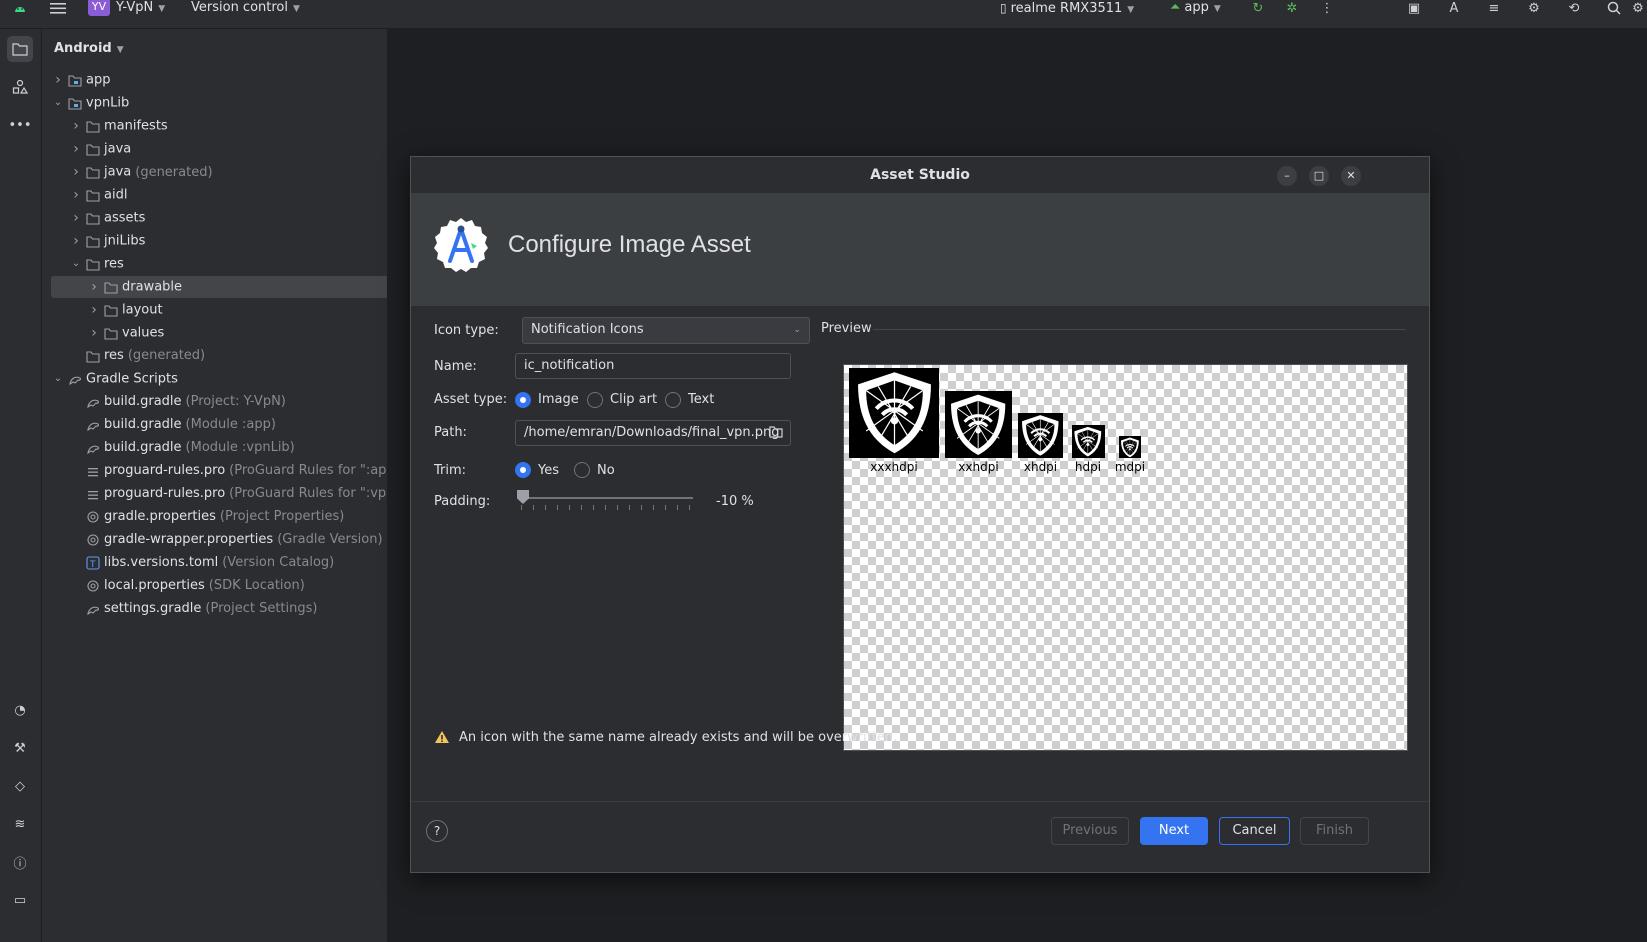 This screenshot has width=1647, height=942. I want to click on tree-item: ⌄ vpnLib, so click(214, 103).